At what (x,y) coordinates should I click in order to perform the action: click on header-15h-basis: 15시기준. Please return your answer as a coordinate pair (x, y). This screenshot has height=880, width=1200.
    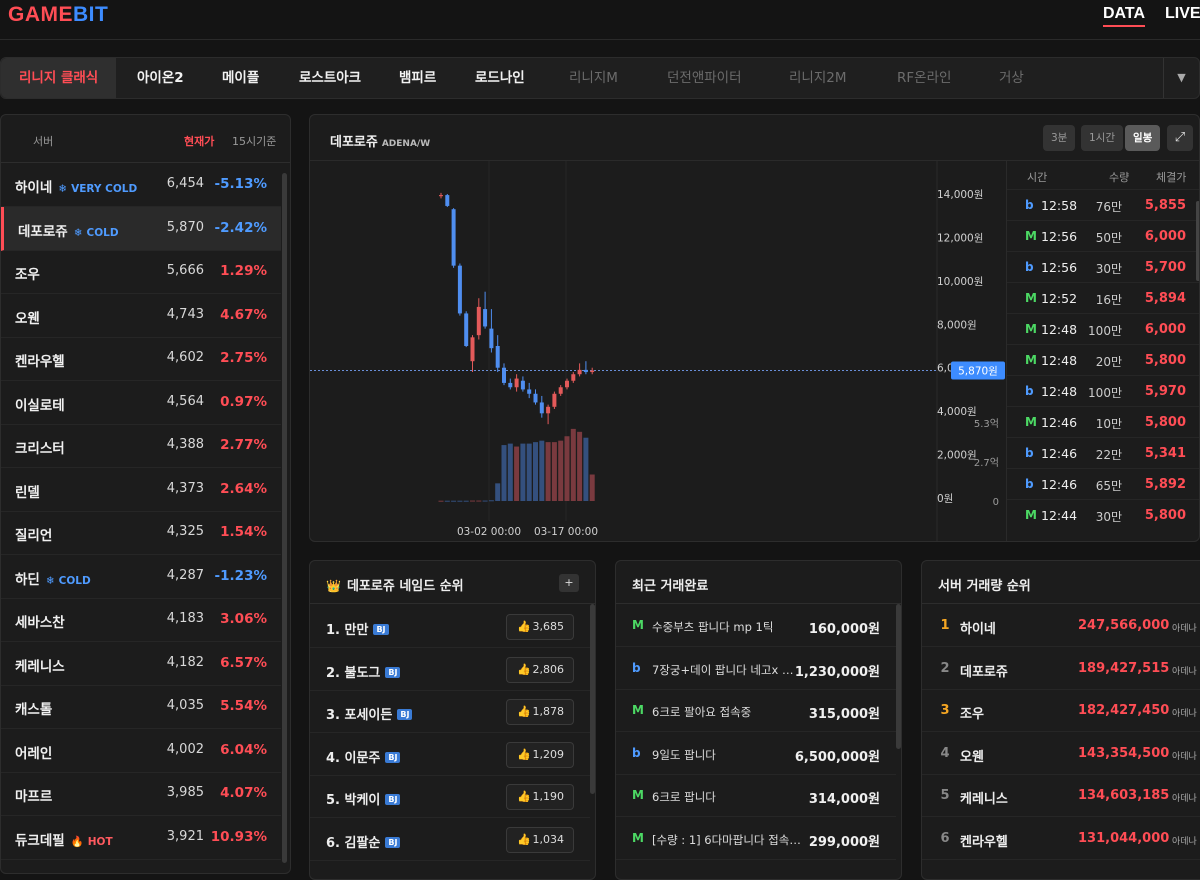
    Looking at the image, I should click on (254, 141).